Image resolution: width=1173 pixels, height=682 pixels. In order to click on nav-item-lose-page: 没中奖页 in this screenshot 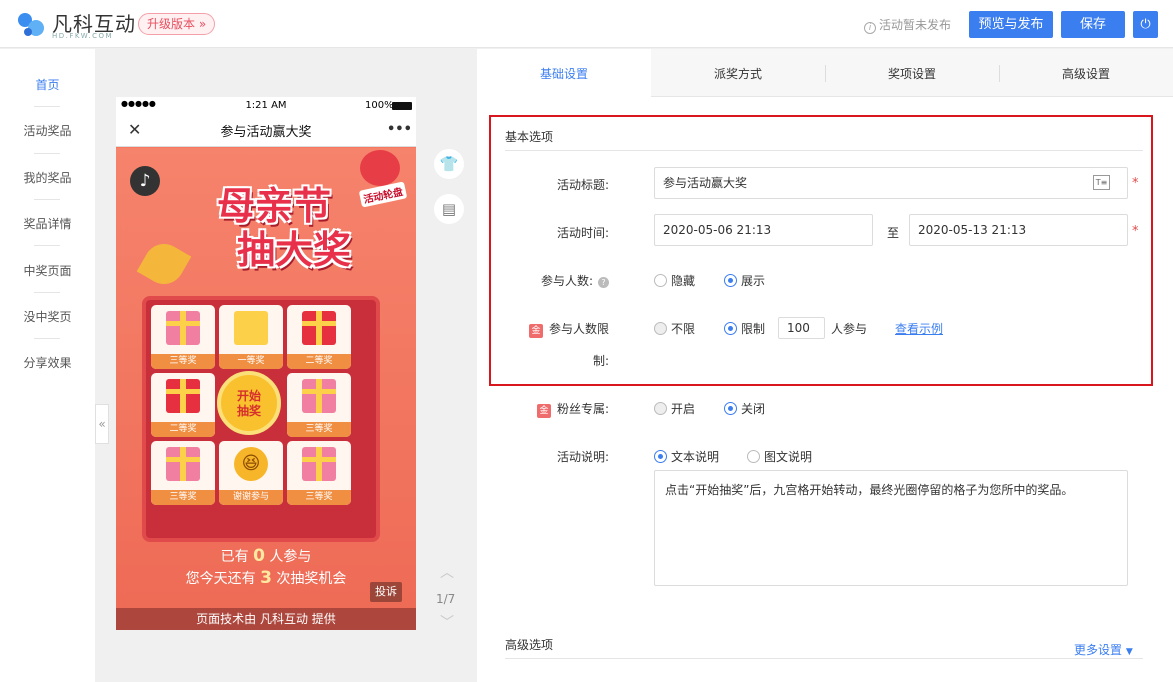, I will do `click(47, 316)`.